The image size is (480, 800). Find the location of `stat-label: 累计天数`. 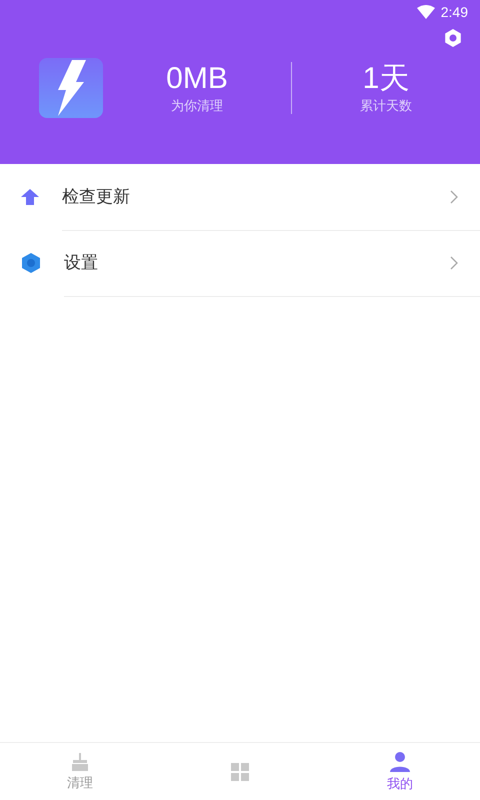

stat-label: 累计天数 is located at coordinates (386, 106).